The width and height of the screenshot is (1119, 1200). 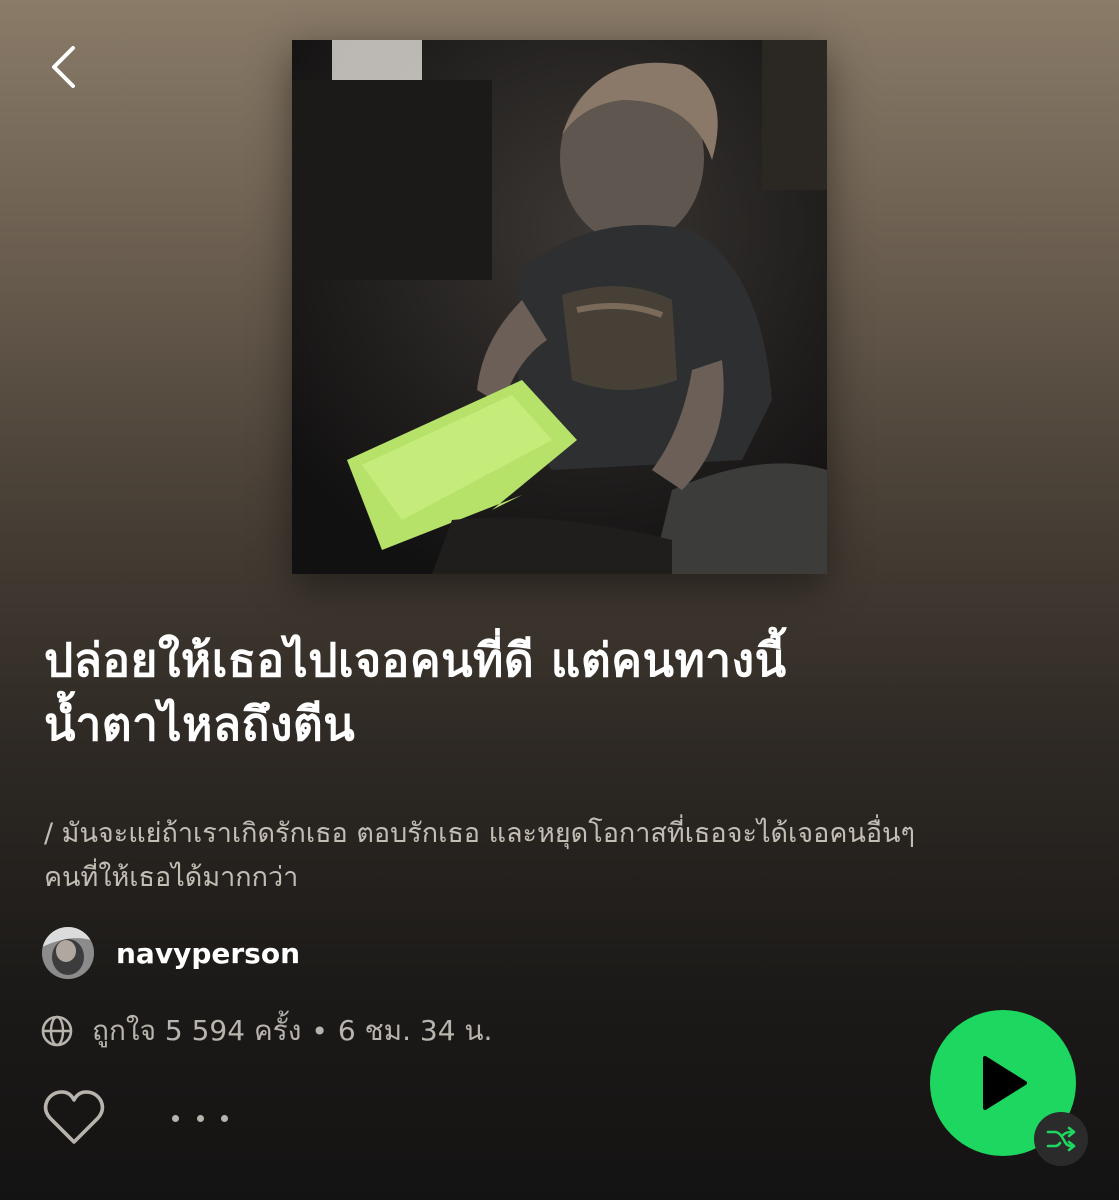 What do you see at coordinates (415, 1030) in the screenshot?
I see `total-duration: 6 ชม. 34 น.` at bounding box center [415, 1030].